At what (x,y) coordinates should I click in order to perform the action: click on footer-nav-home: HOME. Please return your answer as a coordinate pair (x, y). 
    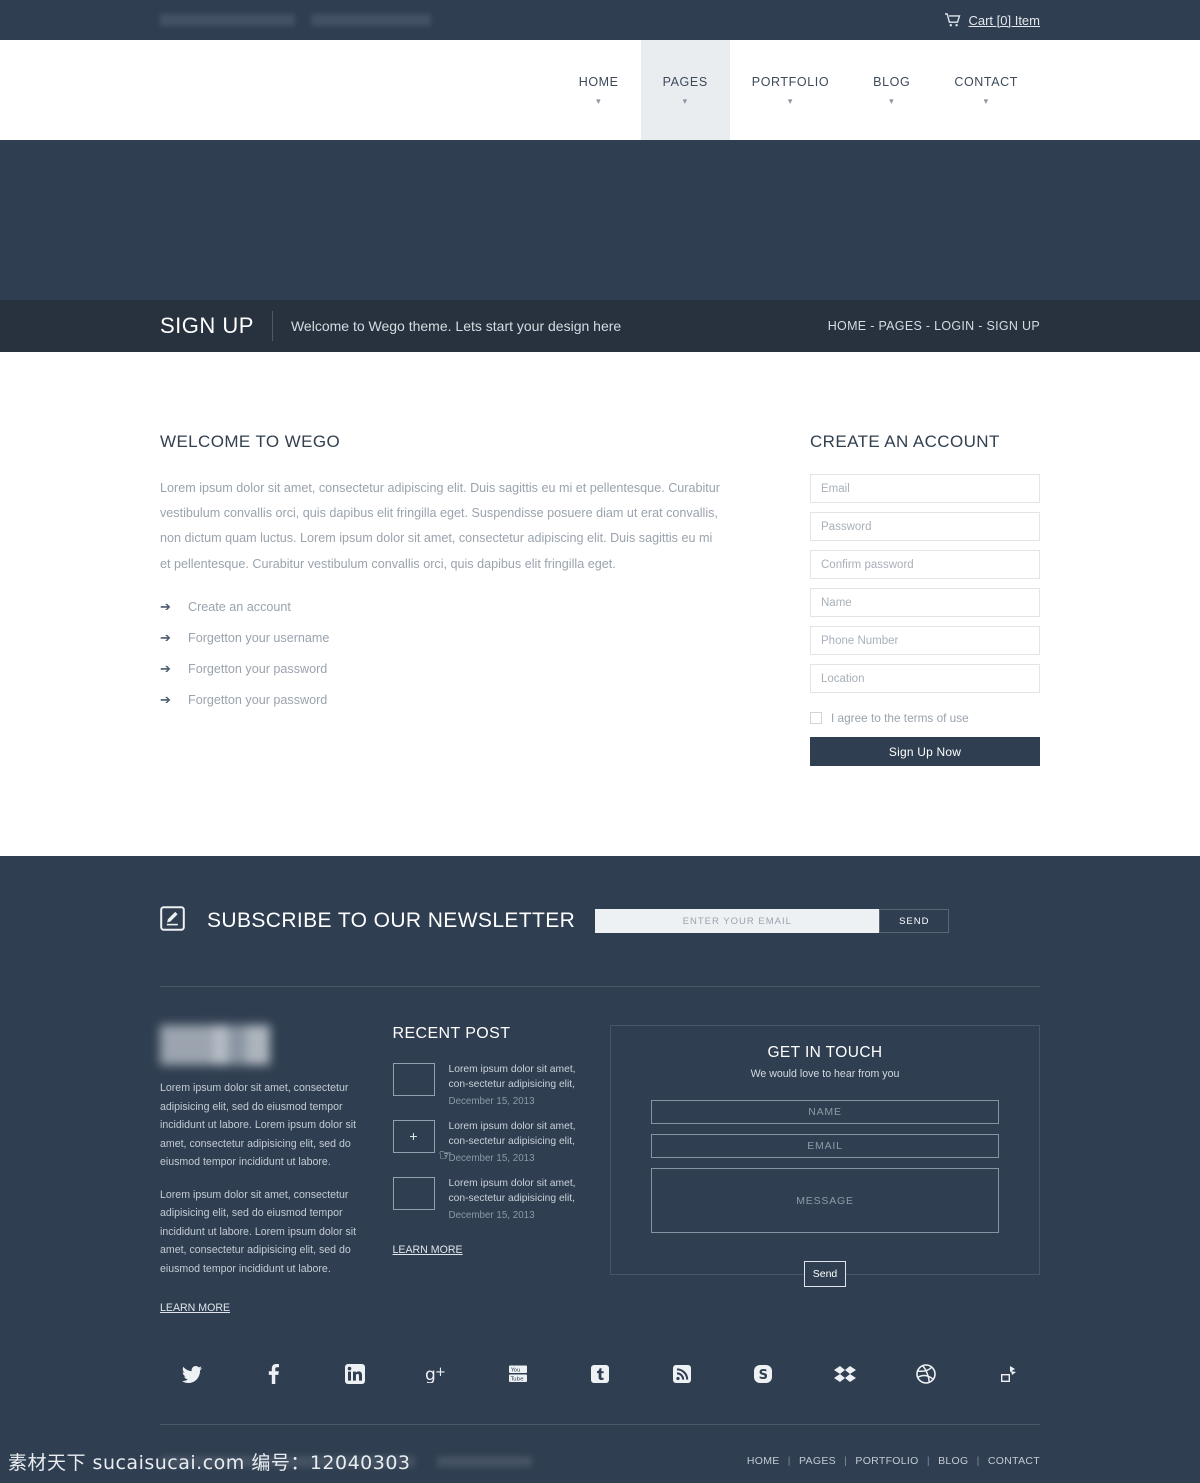
    Looking at the image, I should click on (763, 1461).